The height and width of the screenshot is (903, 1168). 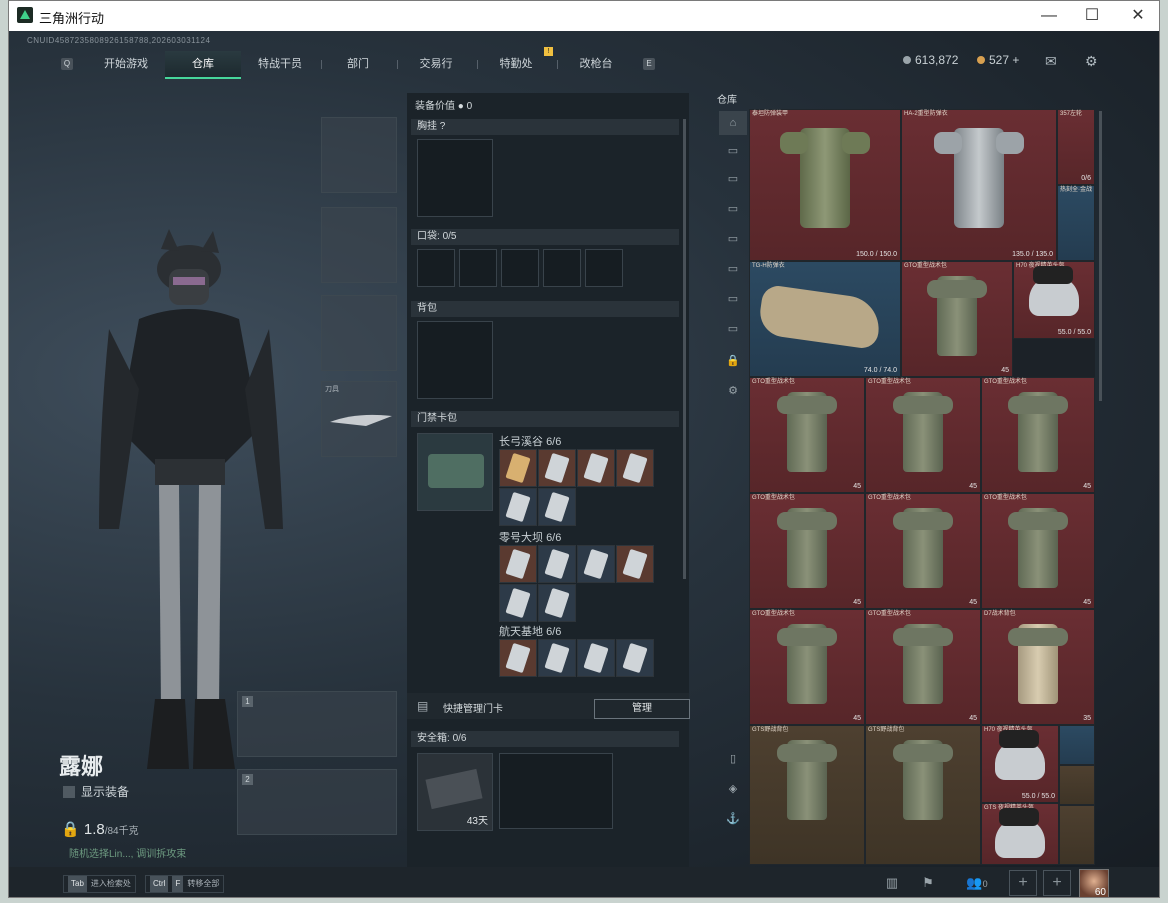 I want to click on map-name: 航天基地, so click(x=521, y=632).